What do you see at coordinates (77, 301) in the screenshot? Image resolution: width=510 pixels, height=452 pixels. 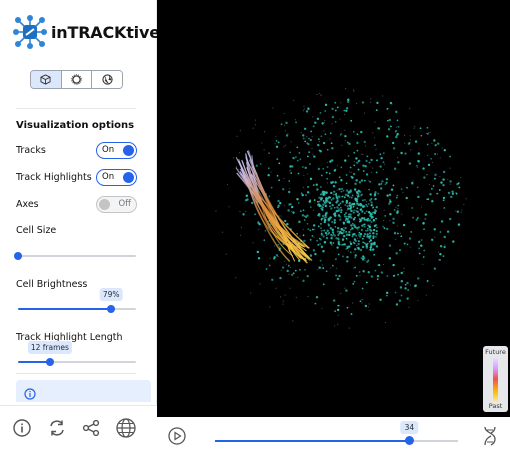 I see `cell-brightness-slider: 79%` at bounding box center [77, 301].